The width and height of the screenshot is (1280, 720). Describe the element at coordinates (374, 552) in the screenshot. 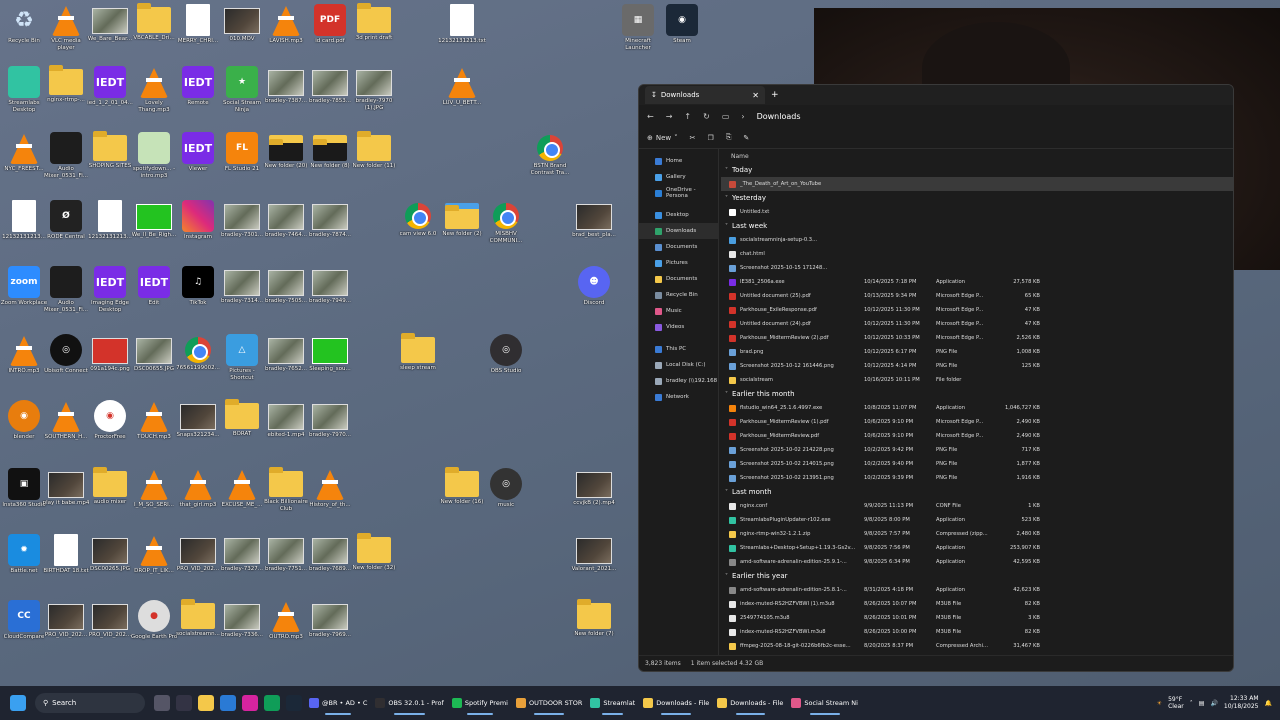

I see `desktop-icon: New folder (32)` at that location.